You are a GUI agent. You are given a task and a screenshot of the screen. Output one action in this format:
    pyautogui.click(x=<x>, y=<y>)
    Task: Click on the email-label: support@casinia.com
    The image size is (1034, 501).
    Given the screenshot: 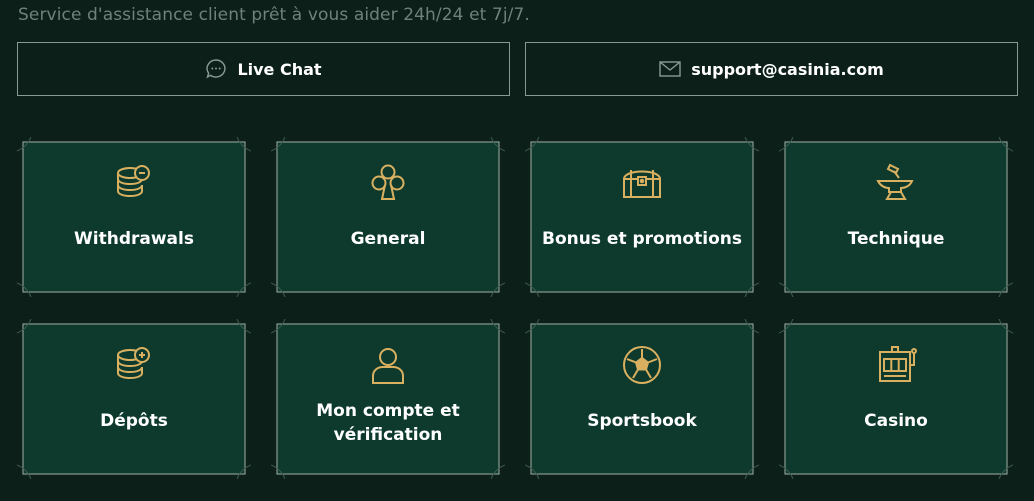 What is the action you would take?
    pyautogui.click(x=787, y=69)
    